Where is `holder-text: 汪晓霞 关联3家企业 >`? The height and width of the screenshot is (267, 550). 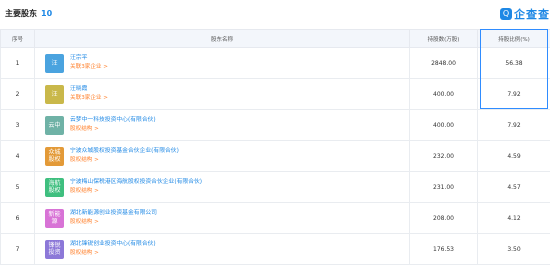
holder-text: 汪晓霞 关联3家企业 > is located at coordinates (89, 94).